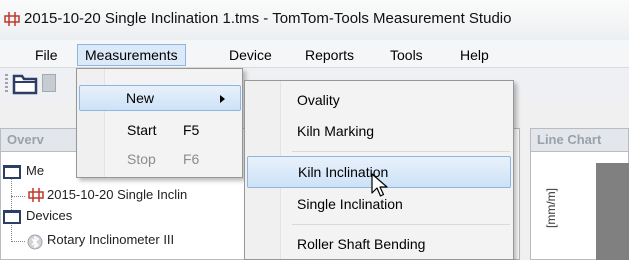 The width and height of the screenshot is (629, 260). What do you see at coordinates (191, 159) in the screenshot?
I see `menu-item-shortcut: F6` at bounding box center [191, 159].